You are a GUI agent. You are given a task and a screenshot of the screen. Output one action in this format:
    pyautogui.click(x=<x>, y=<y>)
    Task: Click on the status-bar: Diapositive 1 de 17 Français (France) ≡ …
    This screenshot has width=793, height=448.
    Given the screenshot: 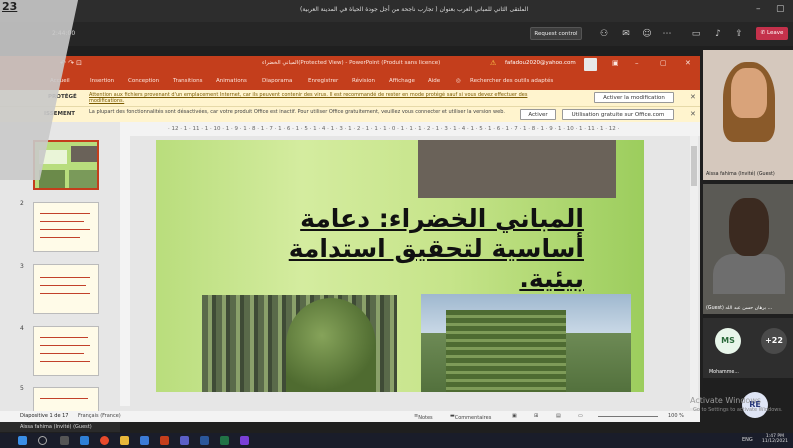 What is the action you would take?
    pyautogui.click(x=350, y=416)
    